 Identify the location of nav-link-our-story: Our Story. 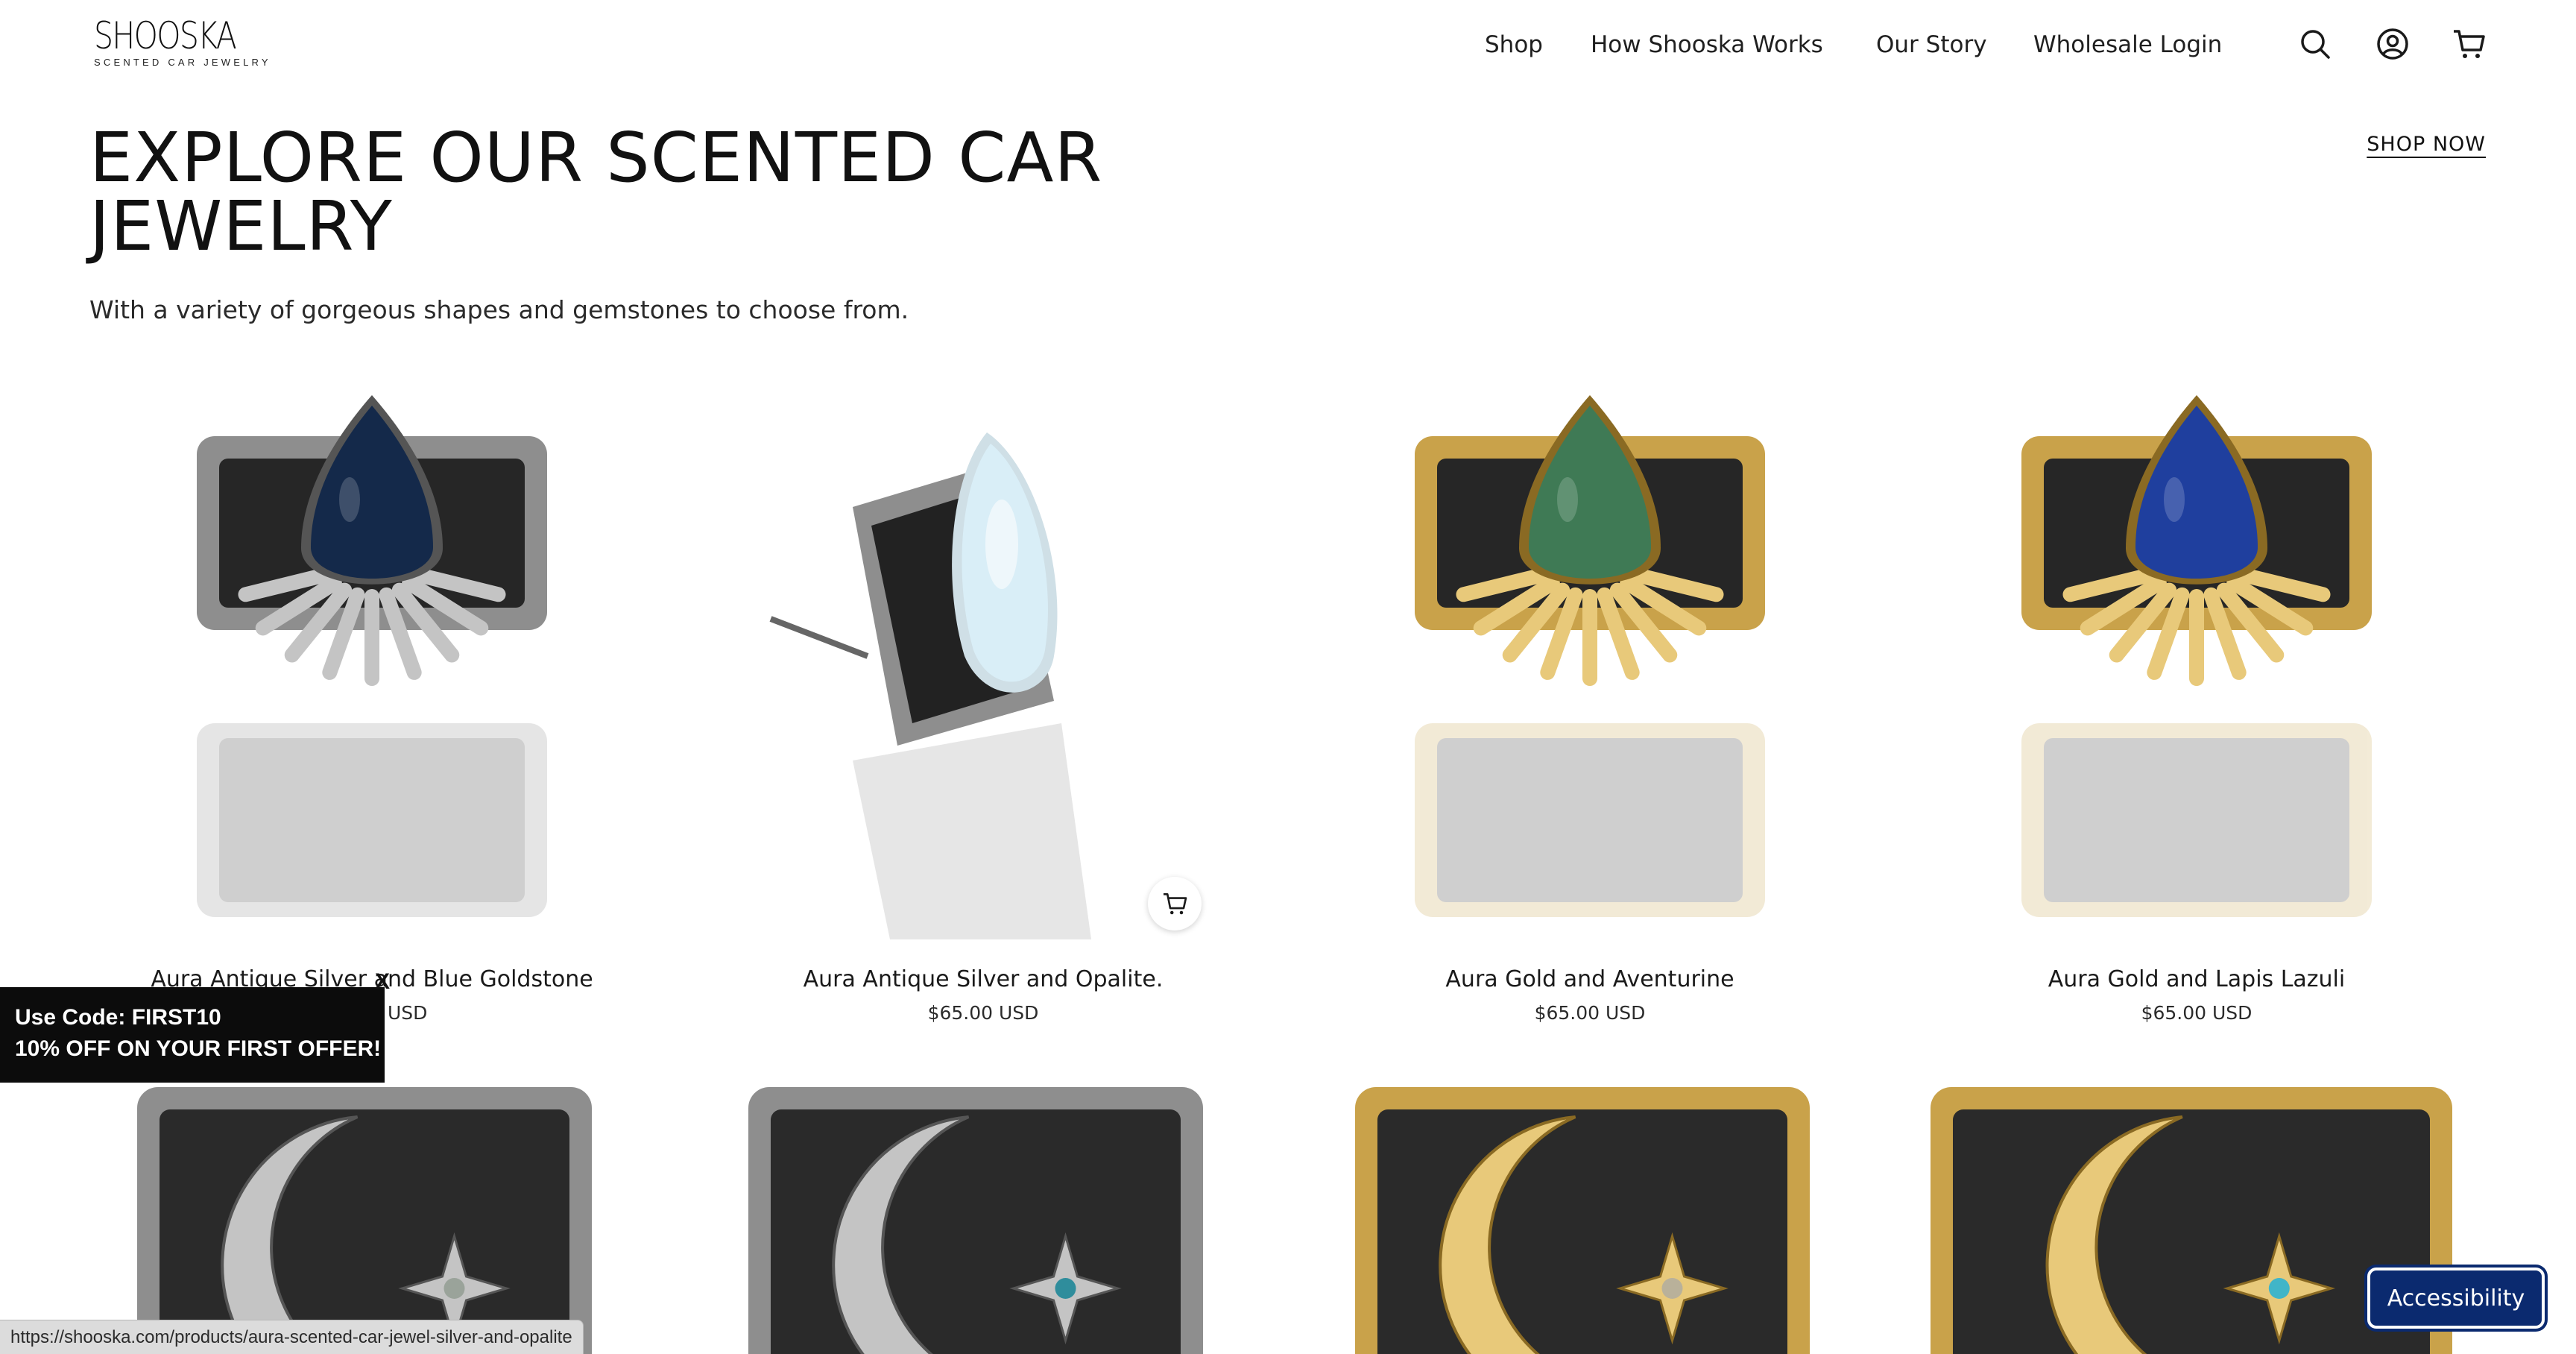
(1932, 44).